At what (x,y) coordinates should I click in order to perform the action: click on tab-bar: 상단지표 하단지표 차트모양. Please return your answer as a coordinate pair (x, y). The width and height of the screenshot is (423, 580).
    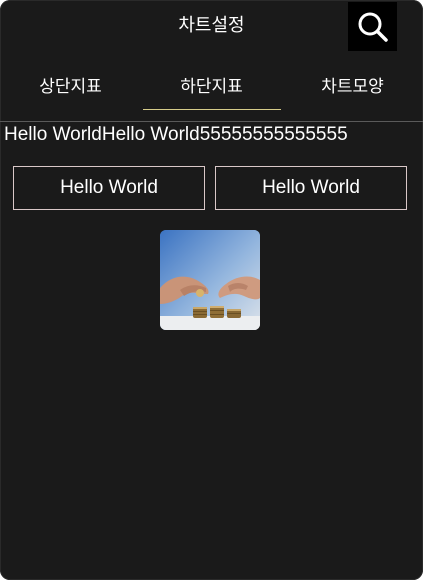
    Looking at the image, I should click on (211, 87).